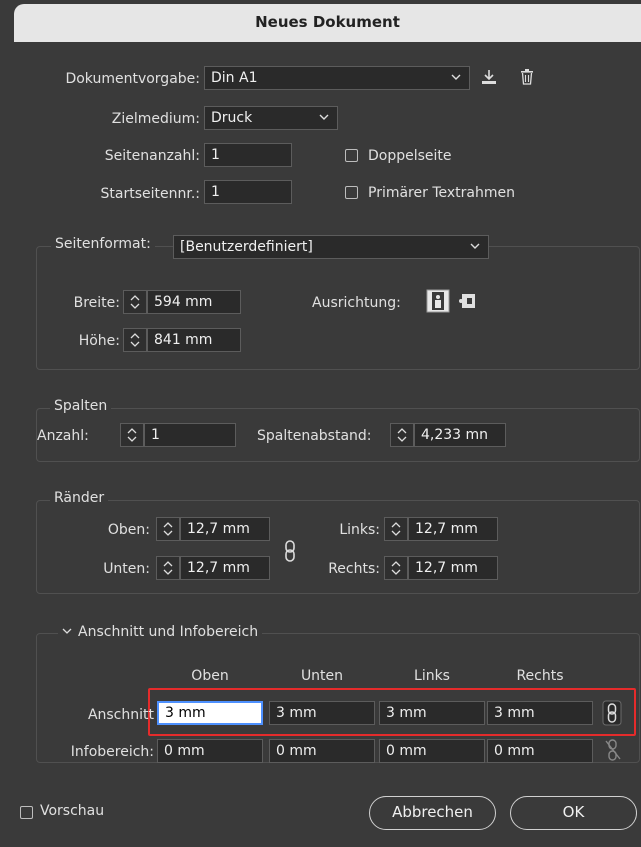 Image resolution: width=641 pixels, height=847 pixels. Describe the element at coordinates (337, 78) in the screenshot. I see `preset-dropdown: Din A1` at that location.